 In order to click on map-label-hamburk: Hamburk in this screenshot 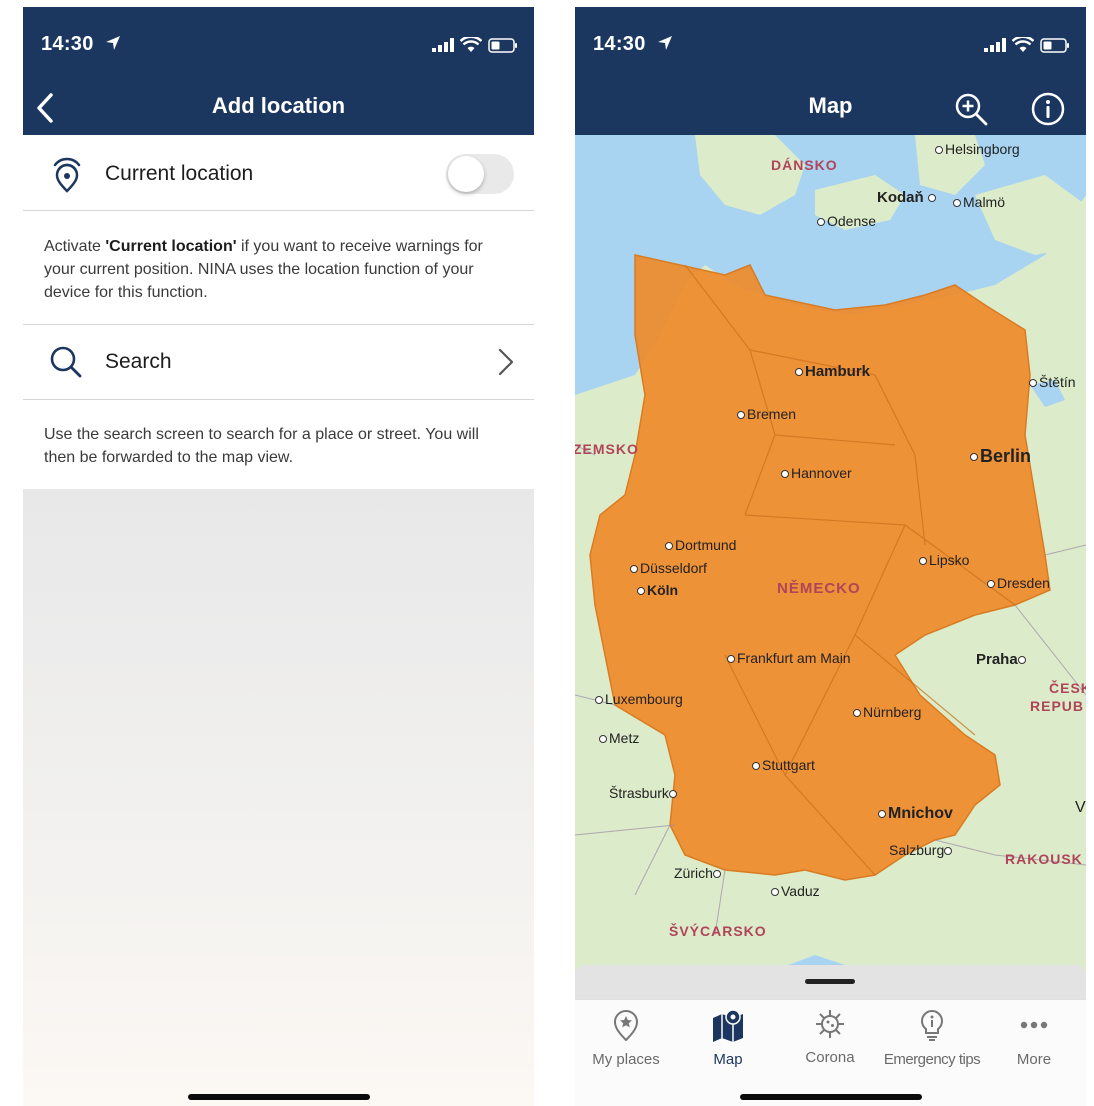, I will do `click(832, 371)`.